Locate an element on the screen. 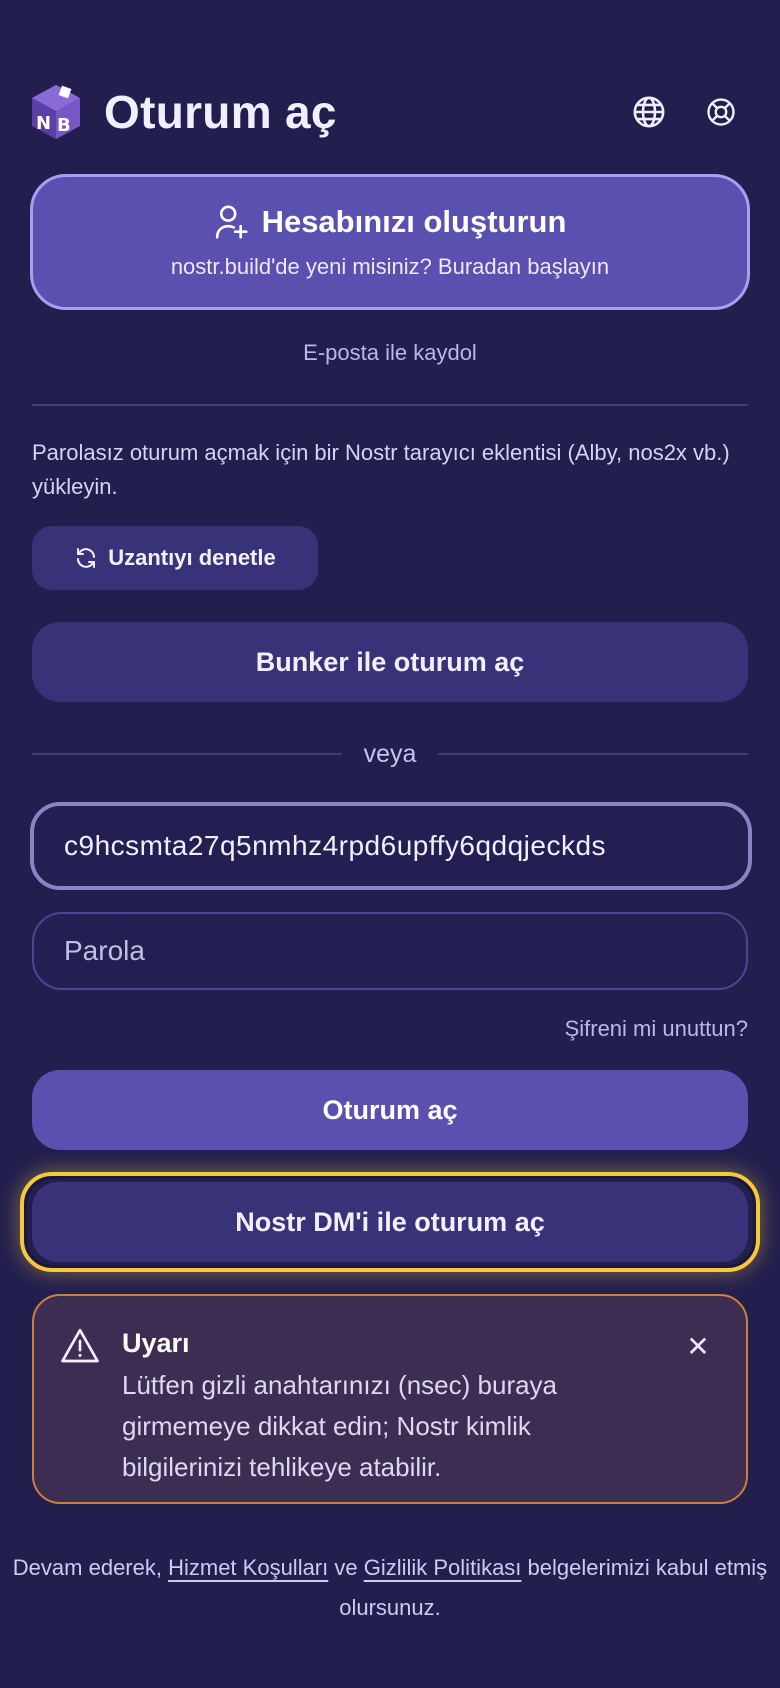 This screenshot has height=1688, width=780. create-account-row: Hesabınızı oluşturun is located at coordinates (390, 222).